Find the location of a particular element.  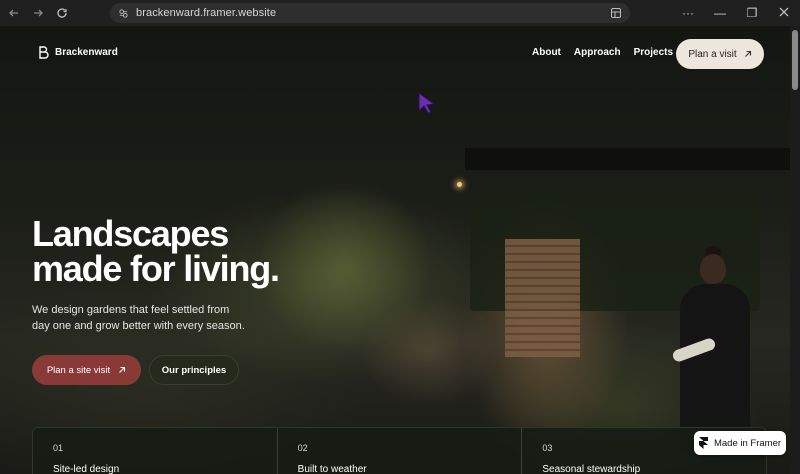

brand-mark-icon is located at coordinates (44, 52).